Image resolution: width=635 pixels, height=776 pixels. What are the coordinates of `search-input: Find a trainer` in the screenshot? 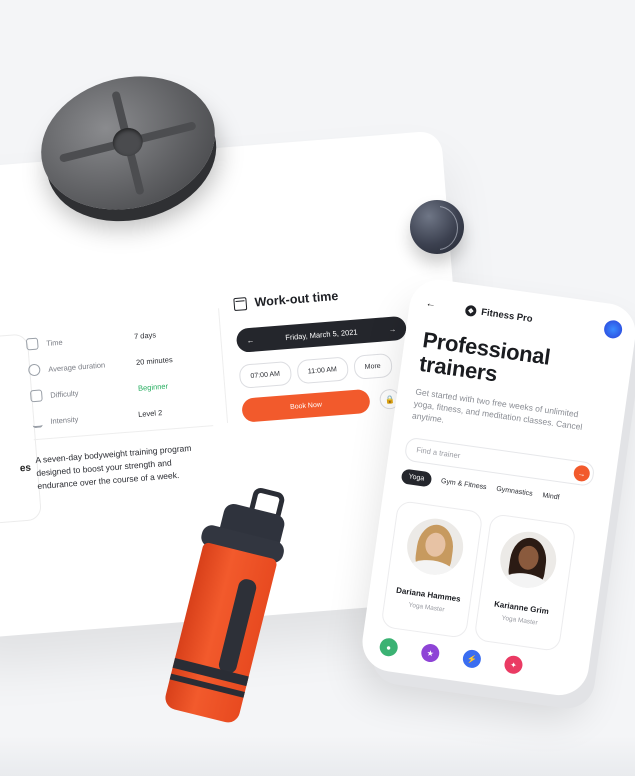 It's located at (438, 452).